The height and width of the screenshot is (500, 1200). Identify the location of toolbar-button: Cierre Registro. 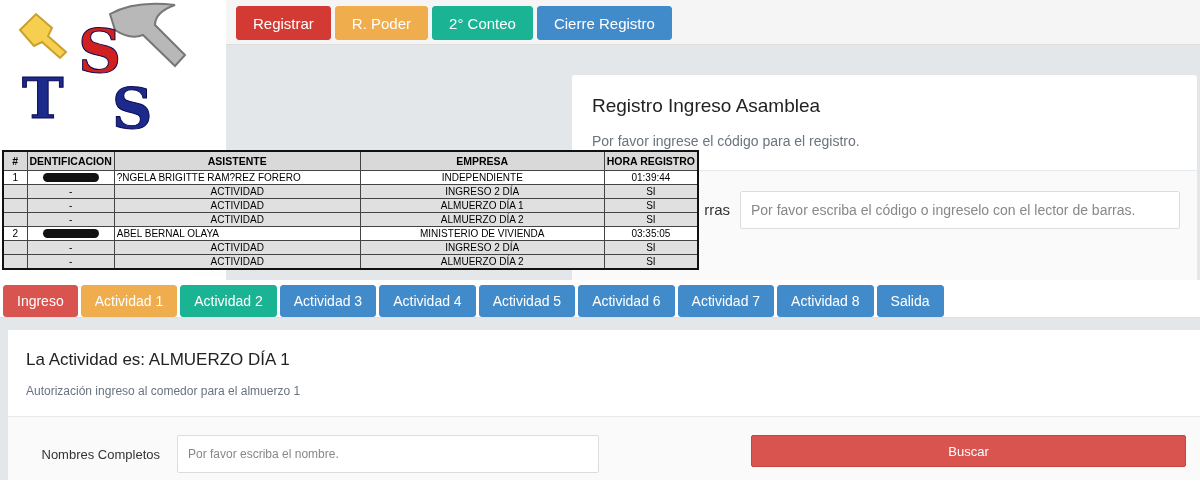
(604, 23).